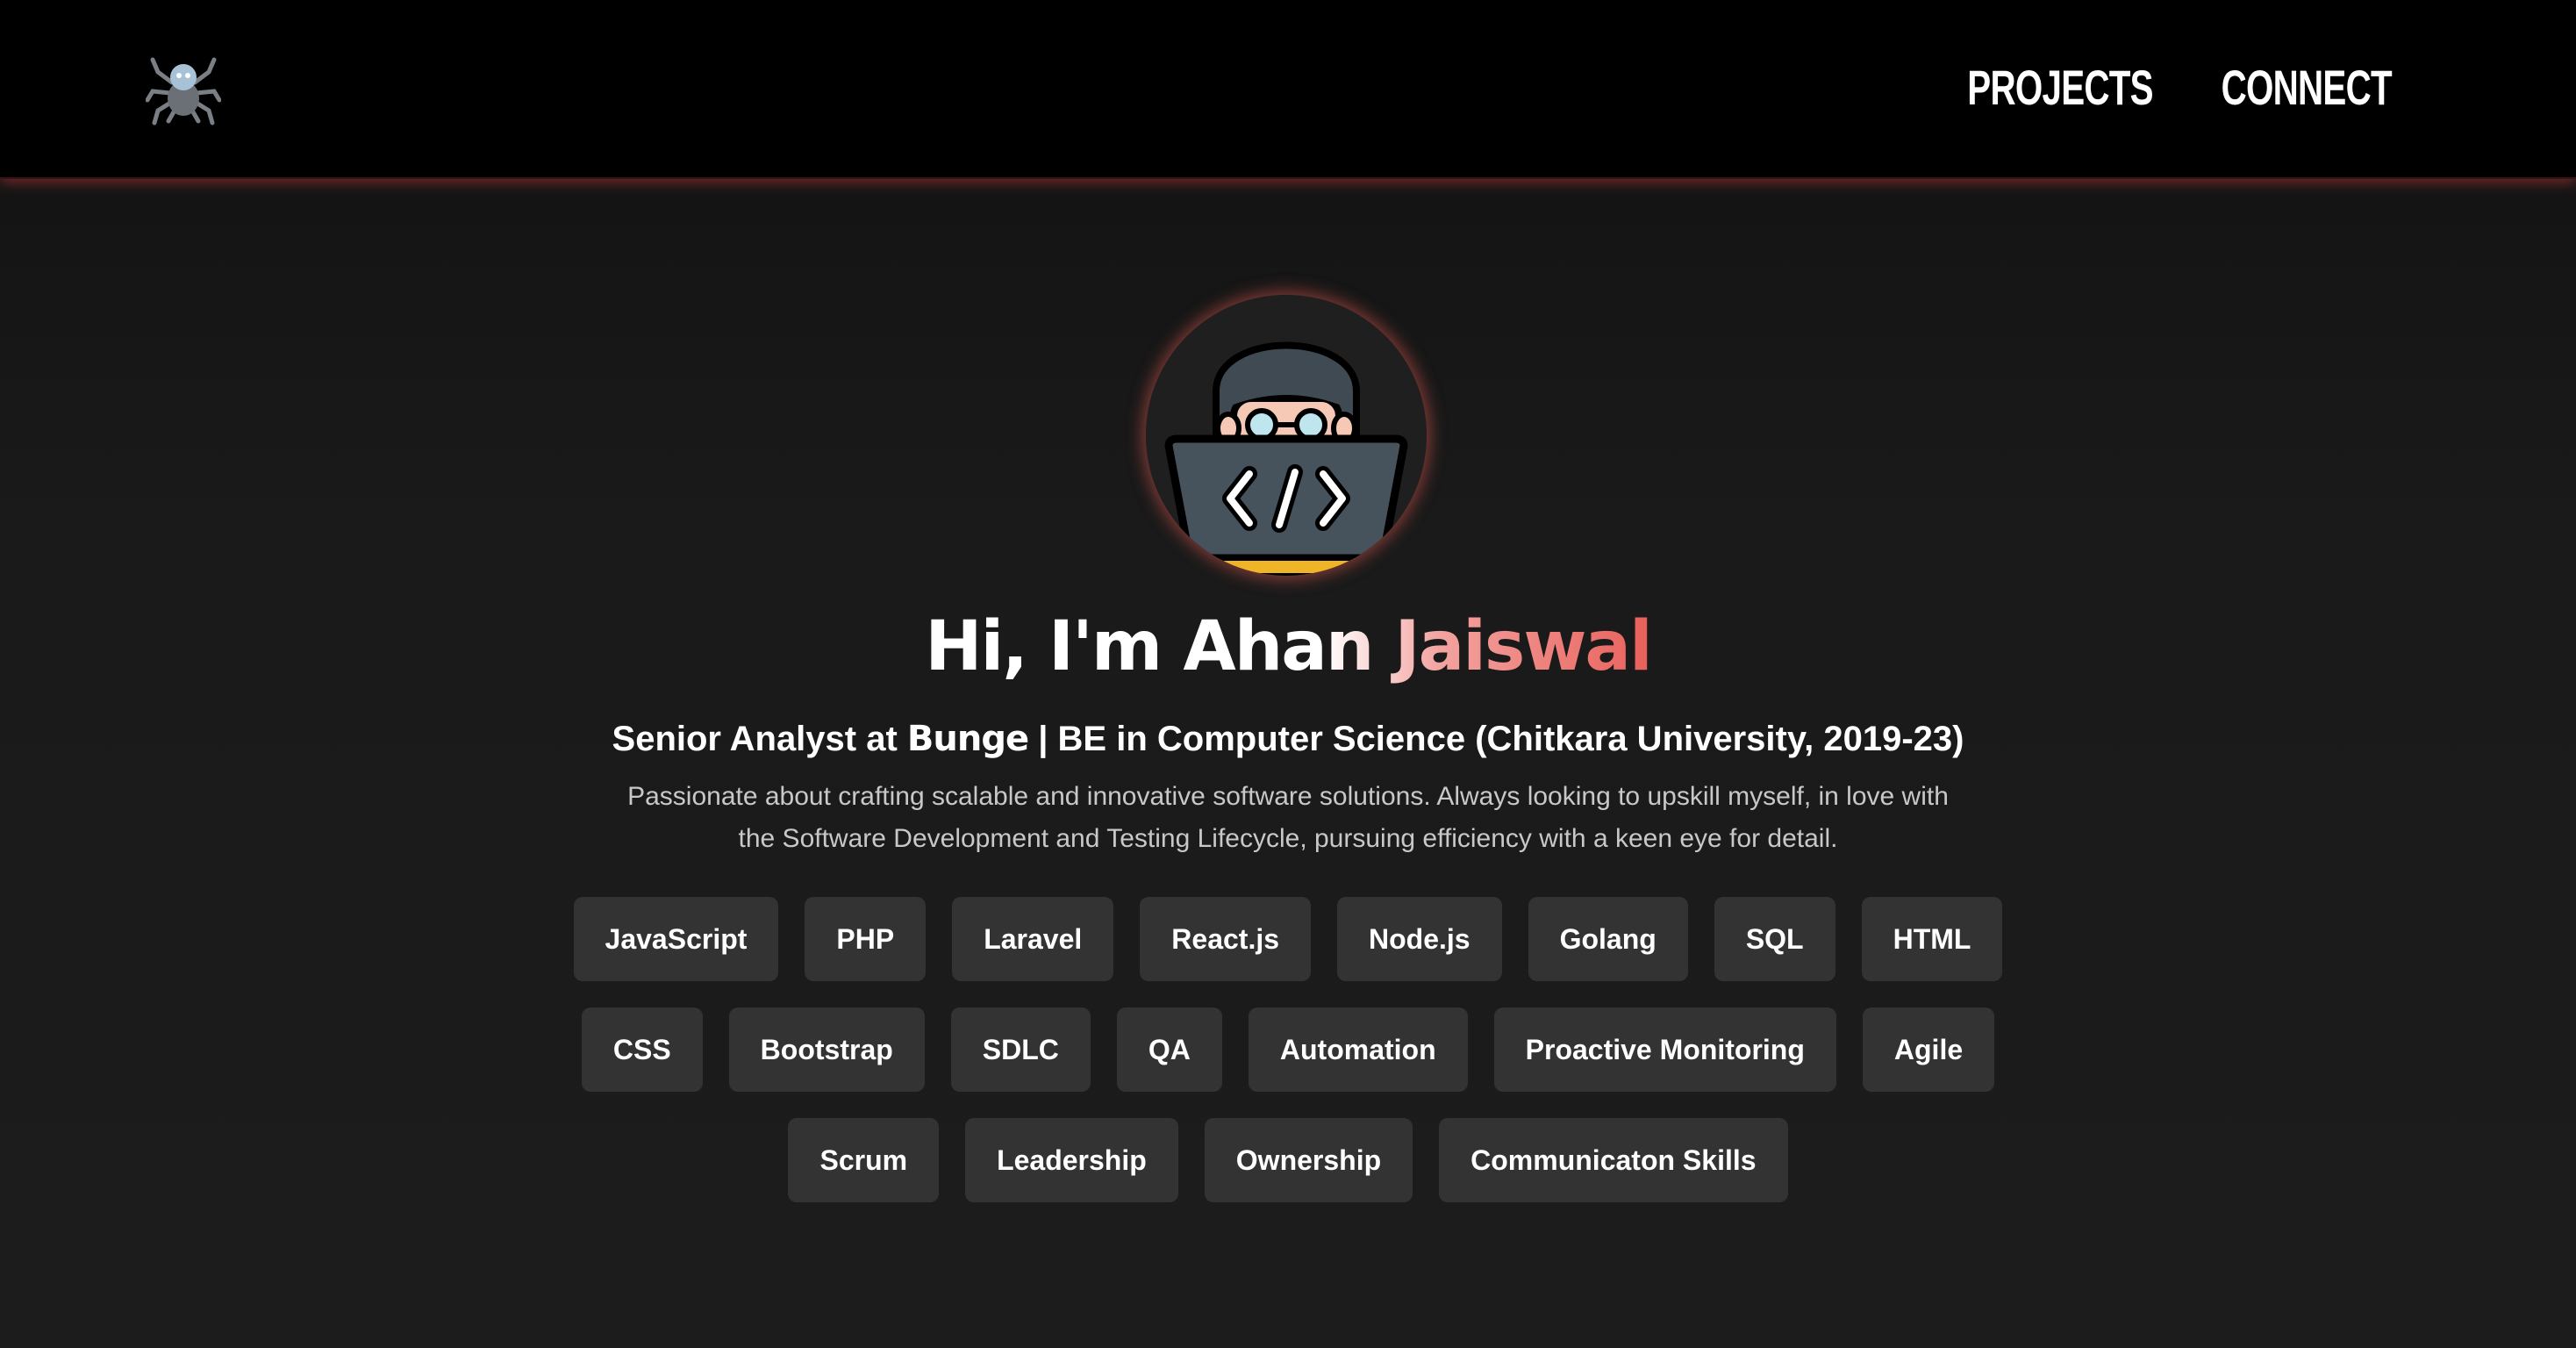 The width and height of the screenshot is (2576, 1348). Describe the element at coordinates (1928, 1049) in the screenshot. I see `skill-chip-agile: Agile` at that location.